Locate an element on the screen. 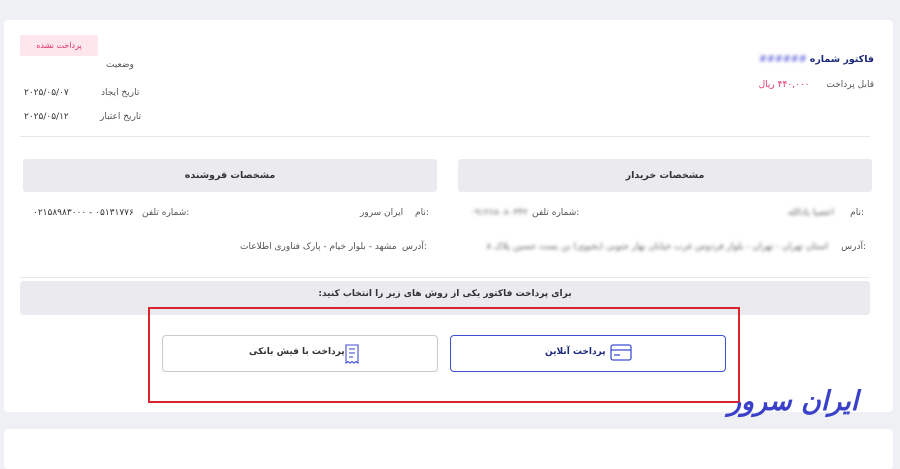 The height and width of the screenshot is (469, 900). seller-heading: مشخصات فروشنده is located at coordinates (230, 175).